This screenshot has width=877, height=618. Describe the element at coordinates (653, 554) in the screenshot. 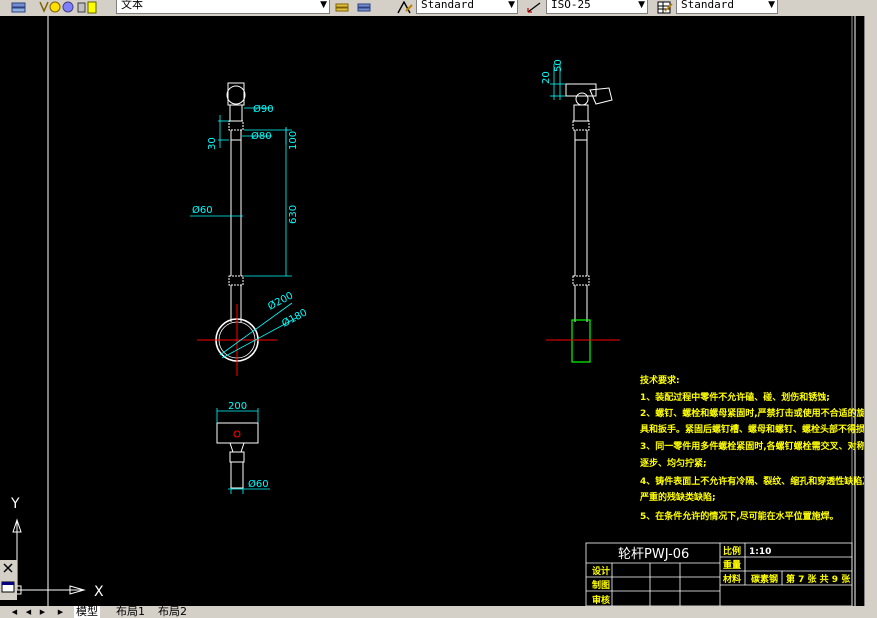

I see `drawing-title: 轮杆PWJ-06` at that location.